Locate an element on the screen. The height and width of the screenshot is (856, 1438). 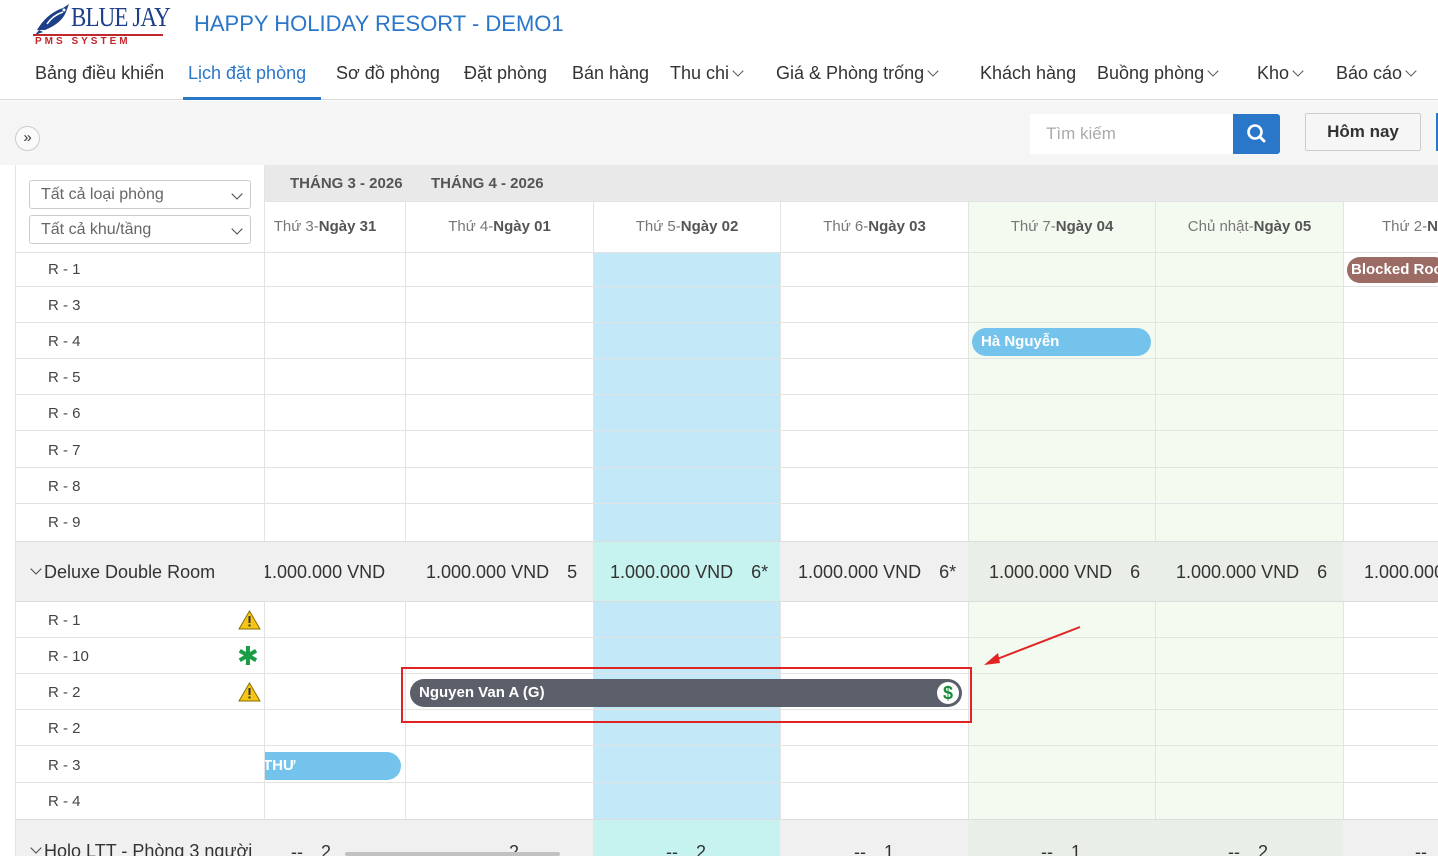
price-cell: 1.000.000 VND 5 is located at coordinates (501, 572).